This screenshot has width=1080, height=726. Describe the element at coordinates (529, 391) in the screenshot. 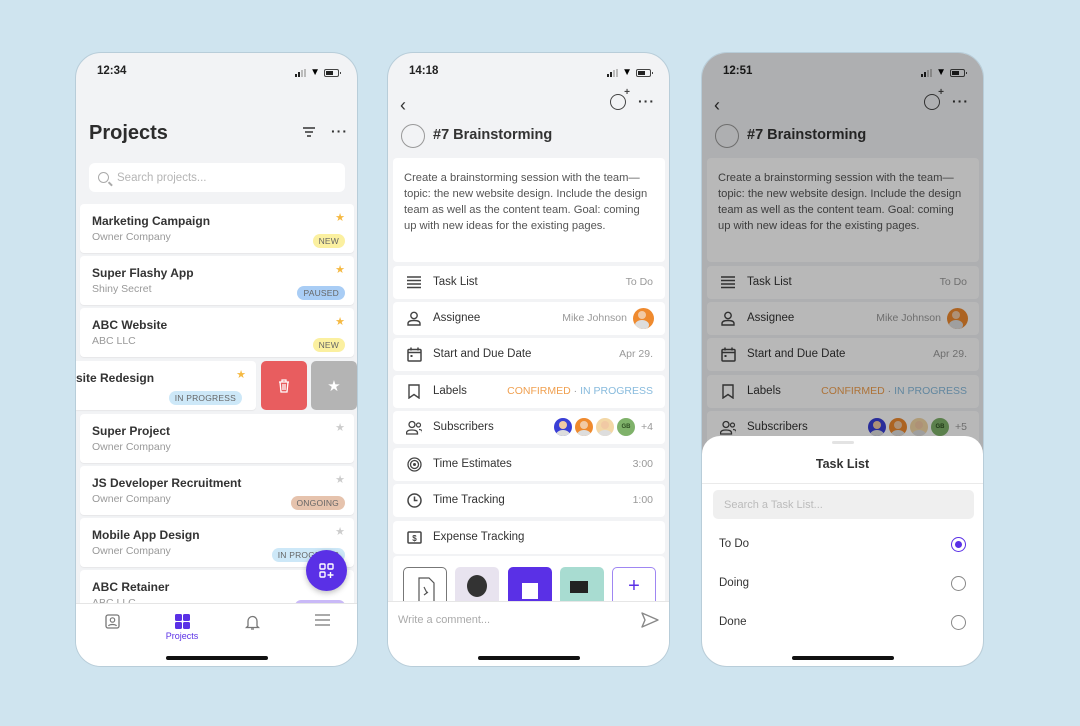

I see `row-labels: Labels CONFIRMED · IN PROGRESS` at that location.